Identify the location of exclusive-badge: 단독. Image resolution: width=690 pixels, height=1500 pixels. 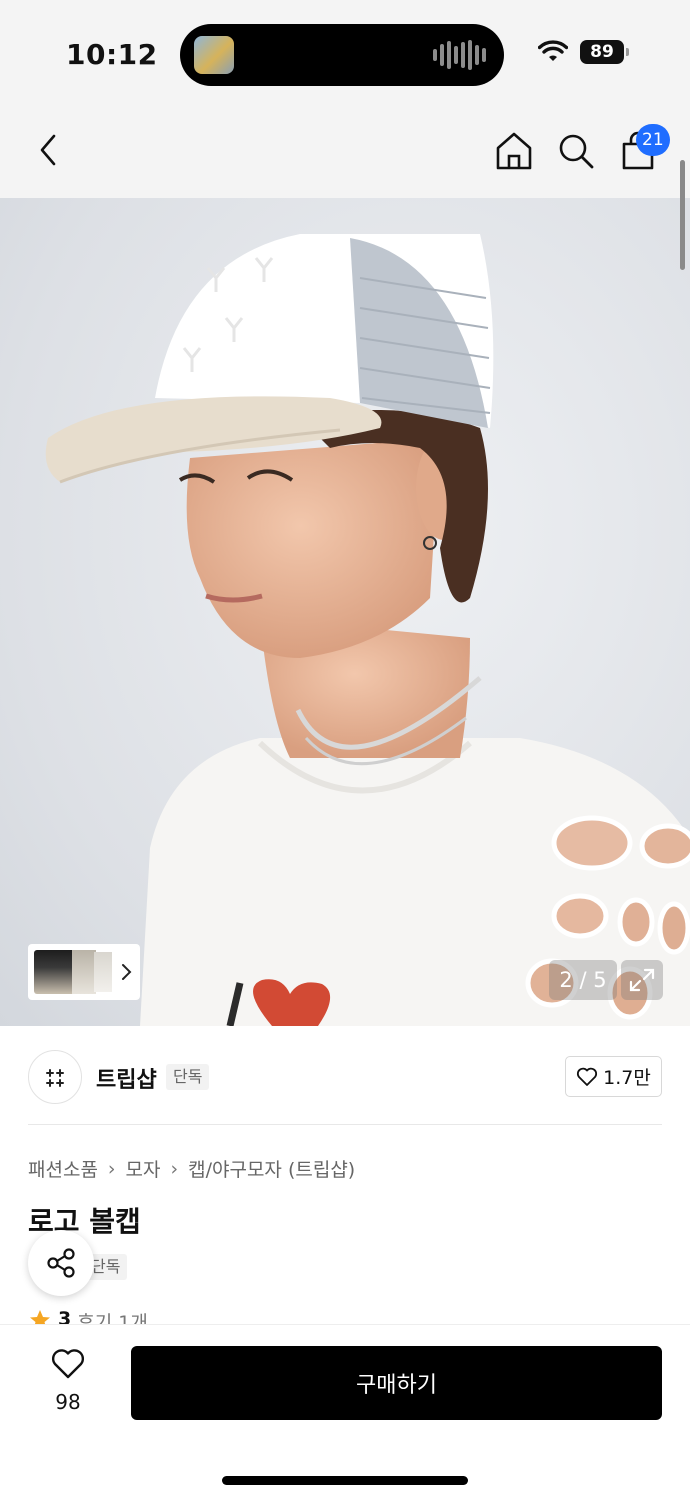
(188, 1077).